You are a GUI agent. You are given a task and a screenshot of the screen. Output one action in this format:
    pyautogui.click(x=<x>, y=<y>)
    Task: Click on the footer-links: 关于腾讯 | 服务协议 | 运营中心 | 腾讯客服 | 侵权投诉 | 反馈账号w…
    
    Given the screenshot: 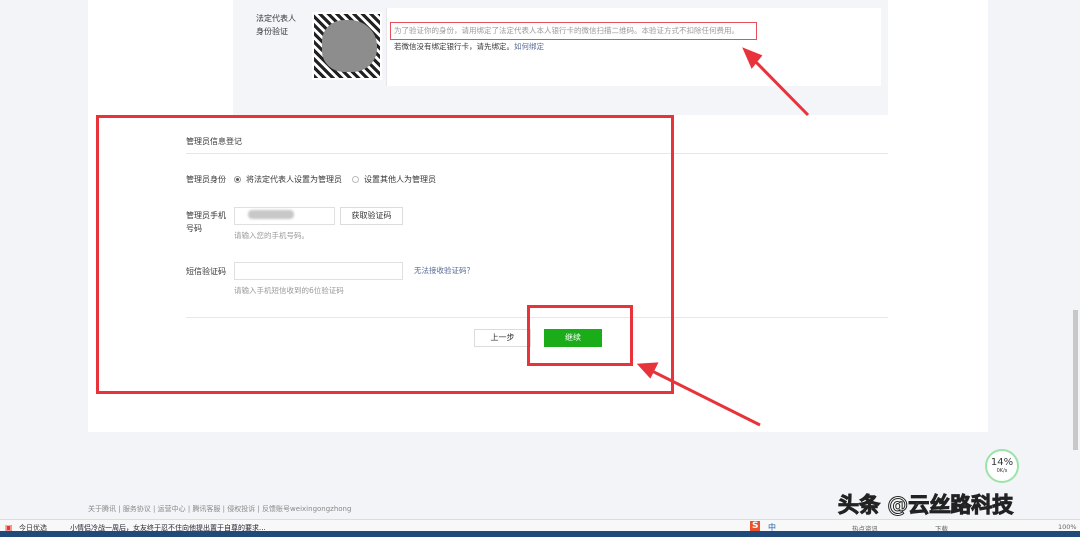 What is the action you would take?
    pyautogui.click(x=220, y=509)
    